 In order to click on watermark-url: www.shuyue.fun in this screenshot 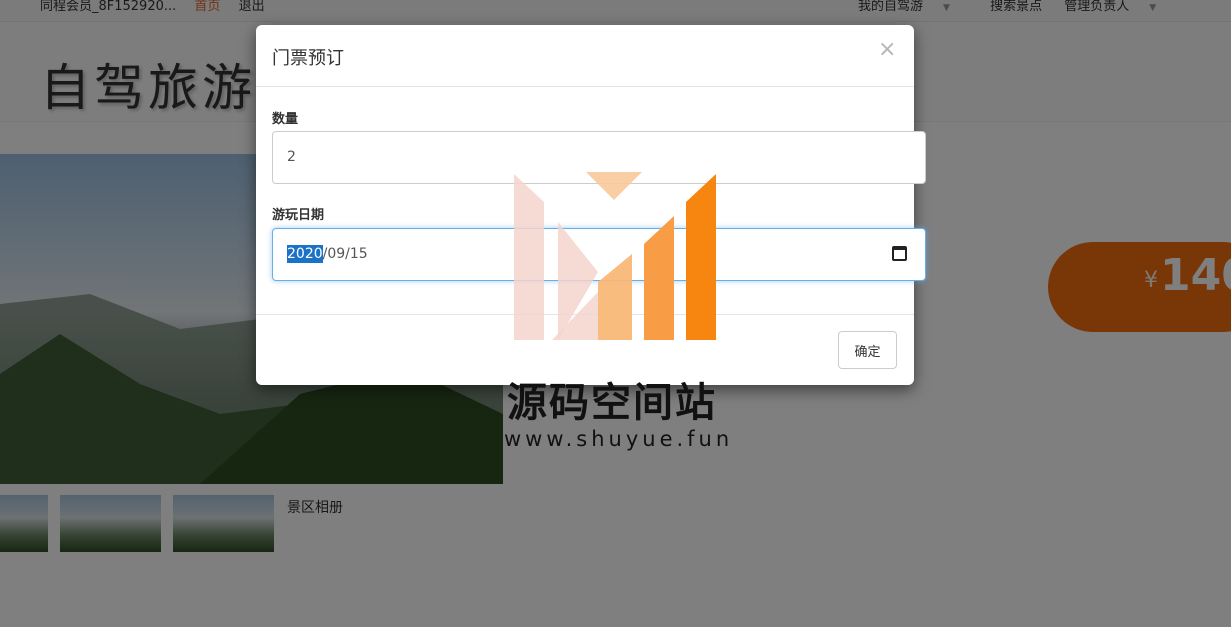, I will do `click(619, 439)`.